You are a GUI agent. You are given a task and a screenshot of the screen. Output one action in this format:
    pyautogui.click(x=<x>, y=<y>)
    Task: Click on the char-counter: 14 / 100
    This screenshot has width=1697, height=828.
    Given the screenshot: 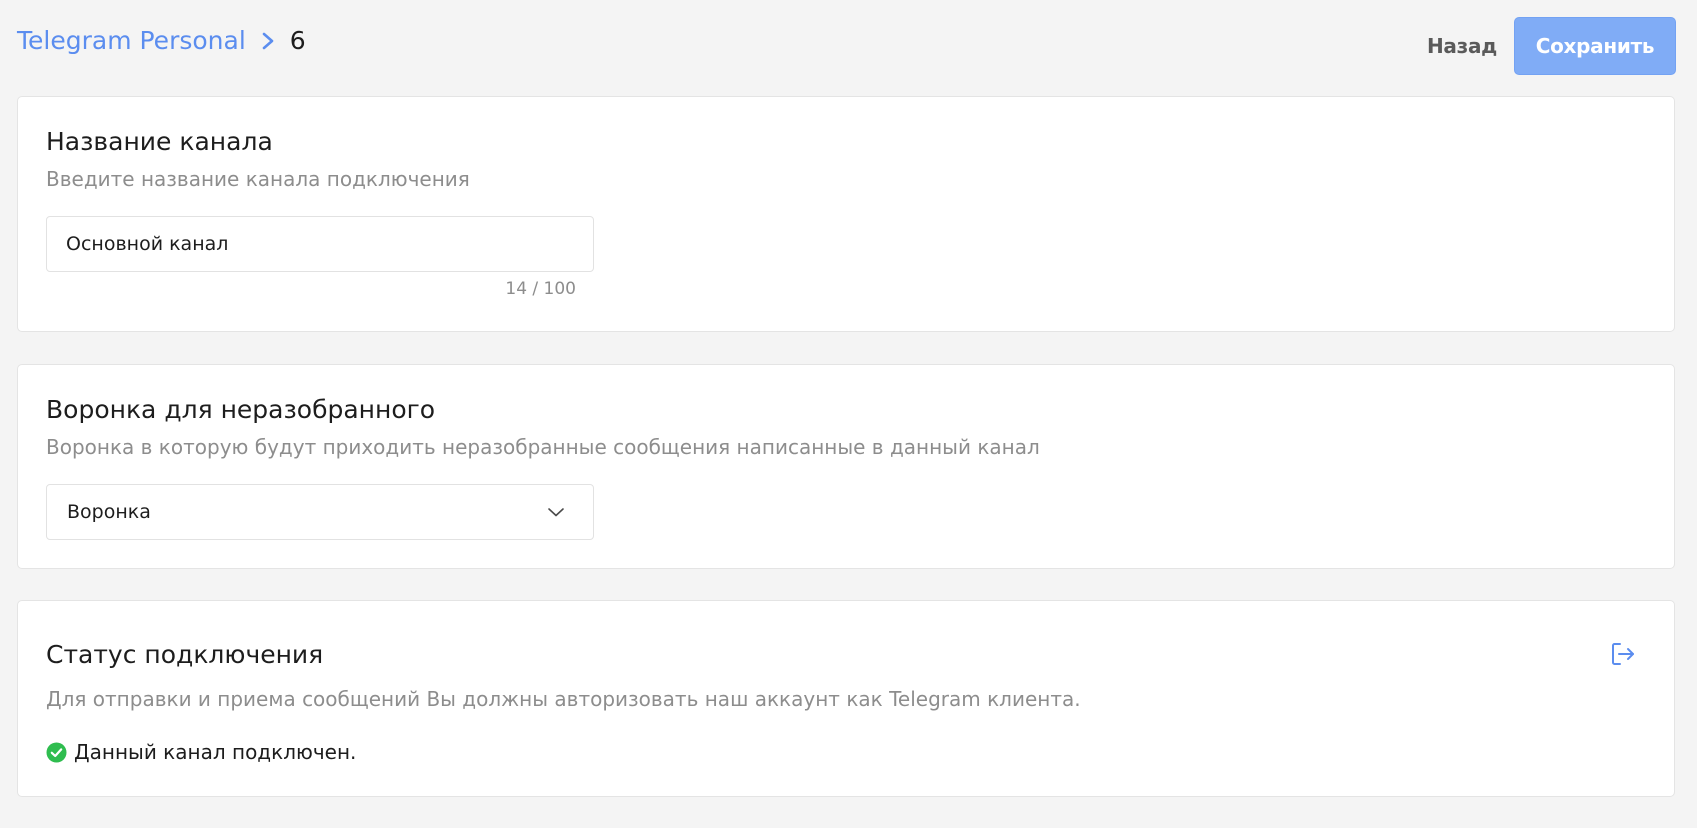 What is the action you would take?
    pyautogui.click(x=540, y=289)
    